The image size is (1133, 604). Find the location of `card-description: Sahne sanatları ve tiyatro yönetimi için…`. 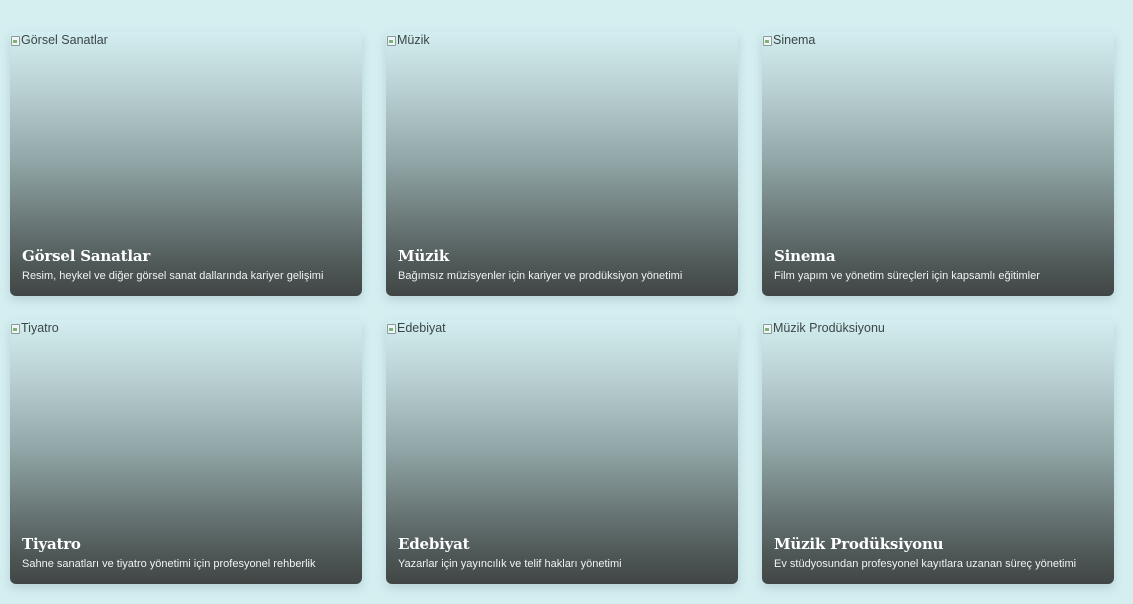

card-description: Sahne sanatları ve tiyatro yönetimi için… is located at coordinates (169, 564).